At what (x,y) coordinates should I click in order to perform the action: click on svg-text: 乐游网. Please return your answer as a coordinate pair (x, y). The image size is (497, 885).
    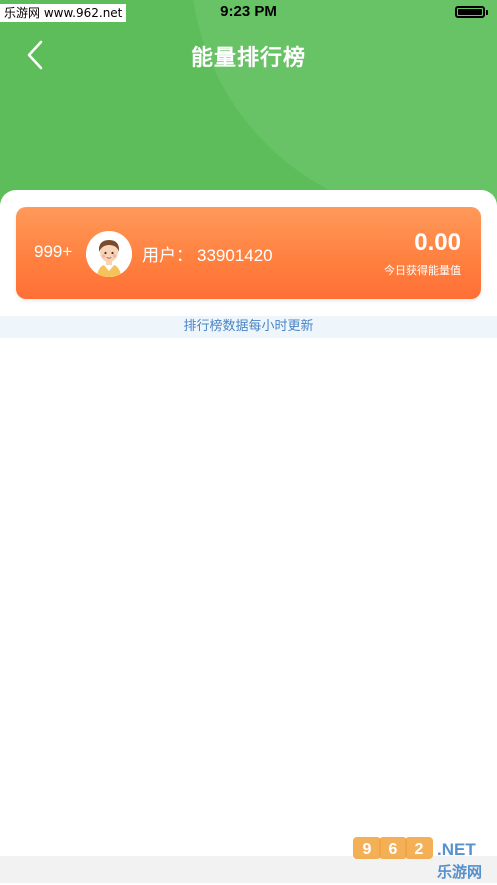
    Looking at the image, I should click on (459, 872).